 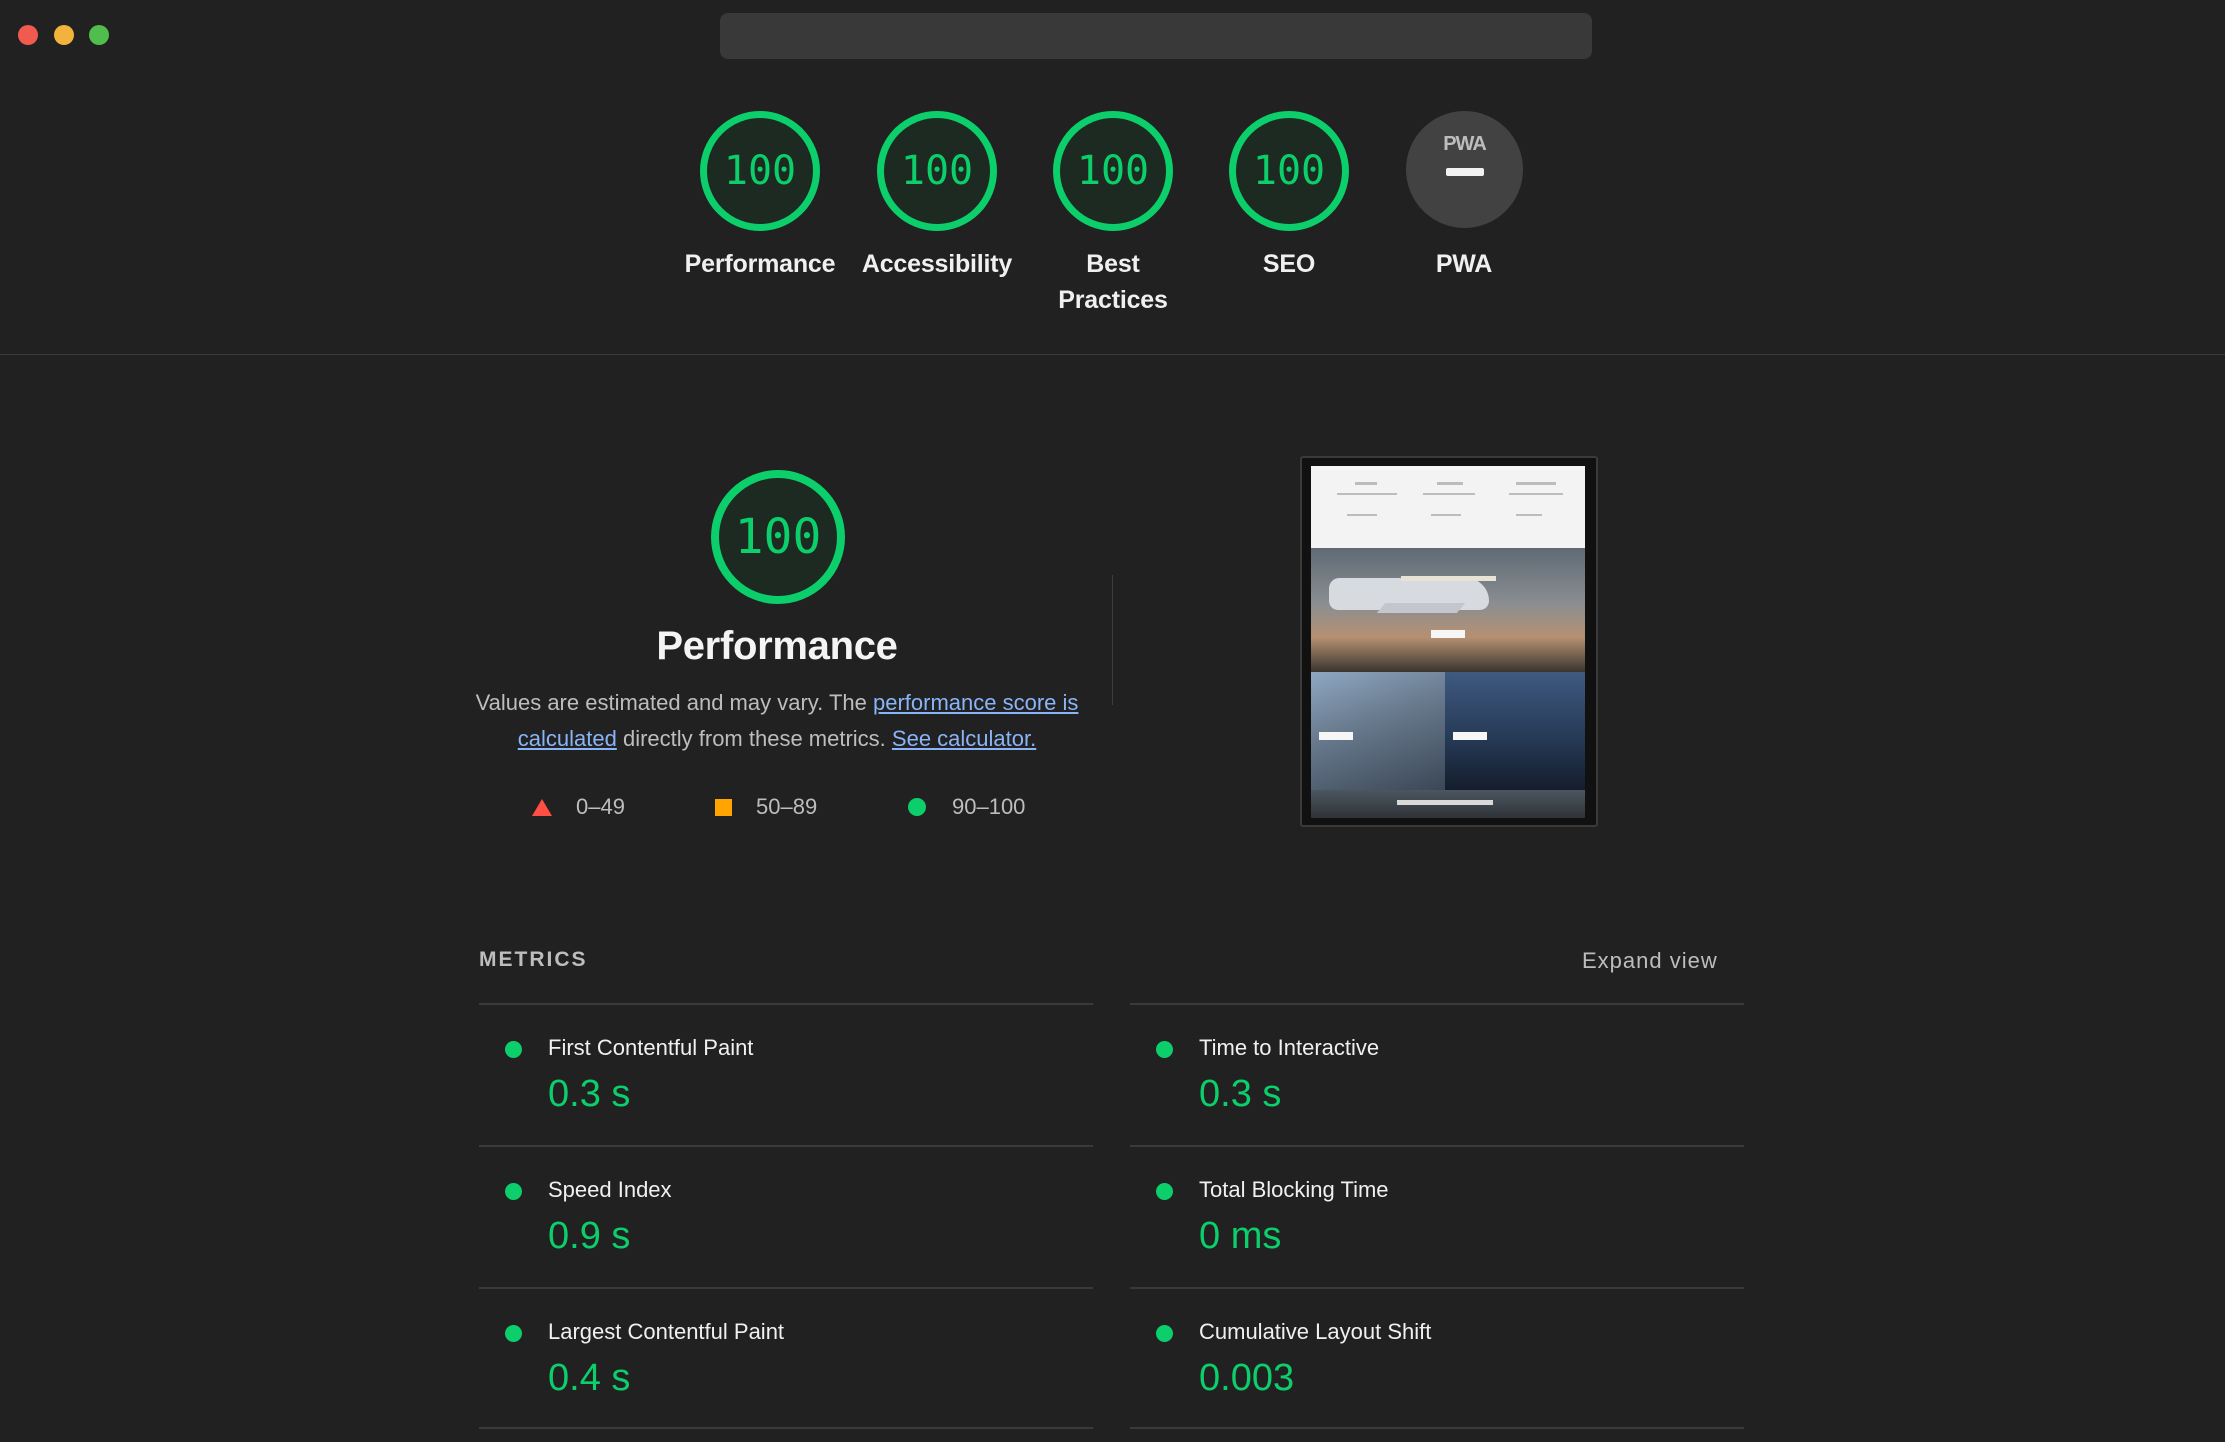 I want to click on final-screenshot-thumbnail, so click(x=1449, y=641).